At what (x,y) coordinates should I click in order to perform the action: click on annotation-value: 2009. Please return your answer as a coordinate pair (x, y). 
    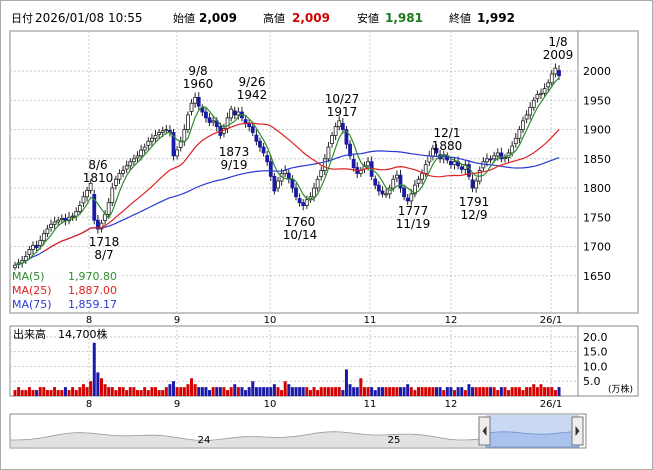
    Looking at the image, I should click on (558, 55).